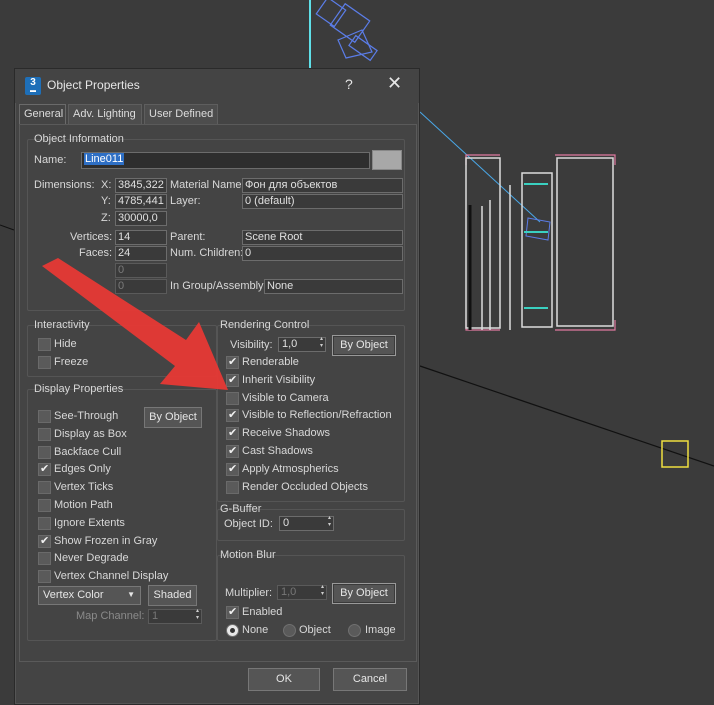  What do you see at coordinates (91, 237) in the screenshot?
I see `vertices-label: Vertices:` at bounding box center [91, 237].